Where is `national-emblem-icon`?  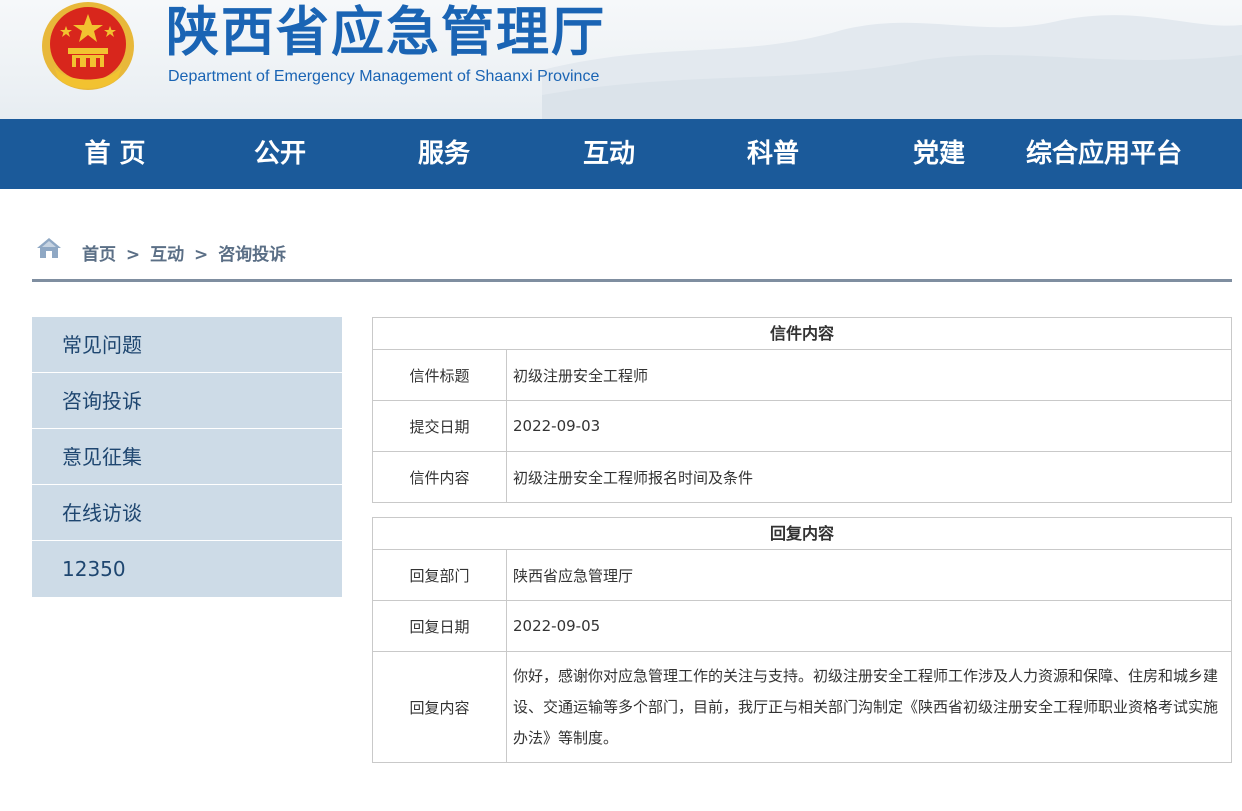 national-emblem-icon is located at coordinates (88, 46).